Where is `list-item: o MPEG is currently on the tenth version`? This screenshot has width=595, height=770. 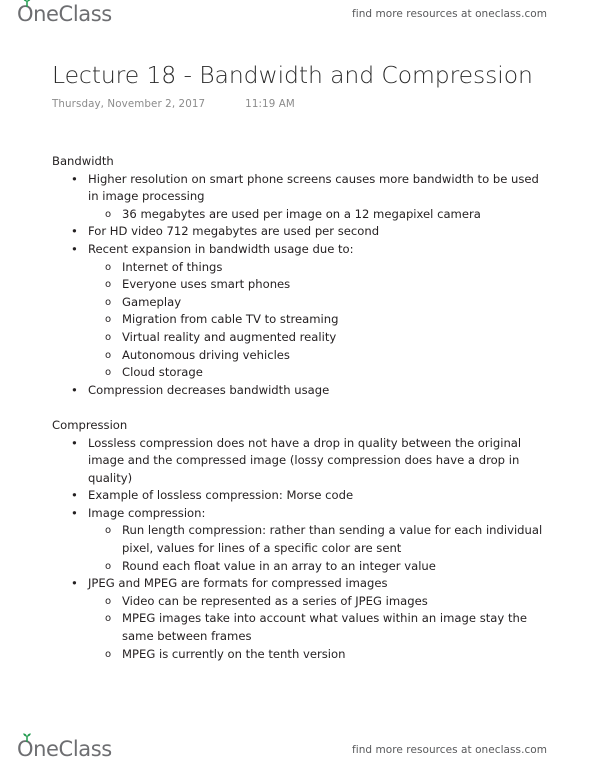 list-item: o MPEG is currently on the tenth version is located at coordinates (320, 655).